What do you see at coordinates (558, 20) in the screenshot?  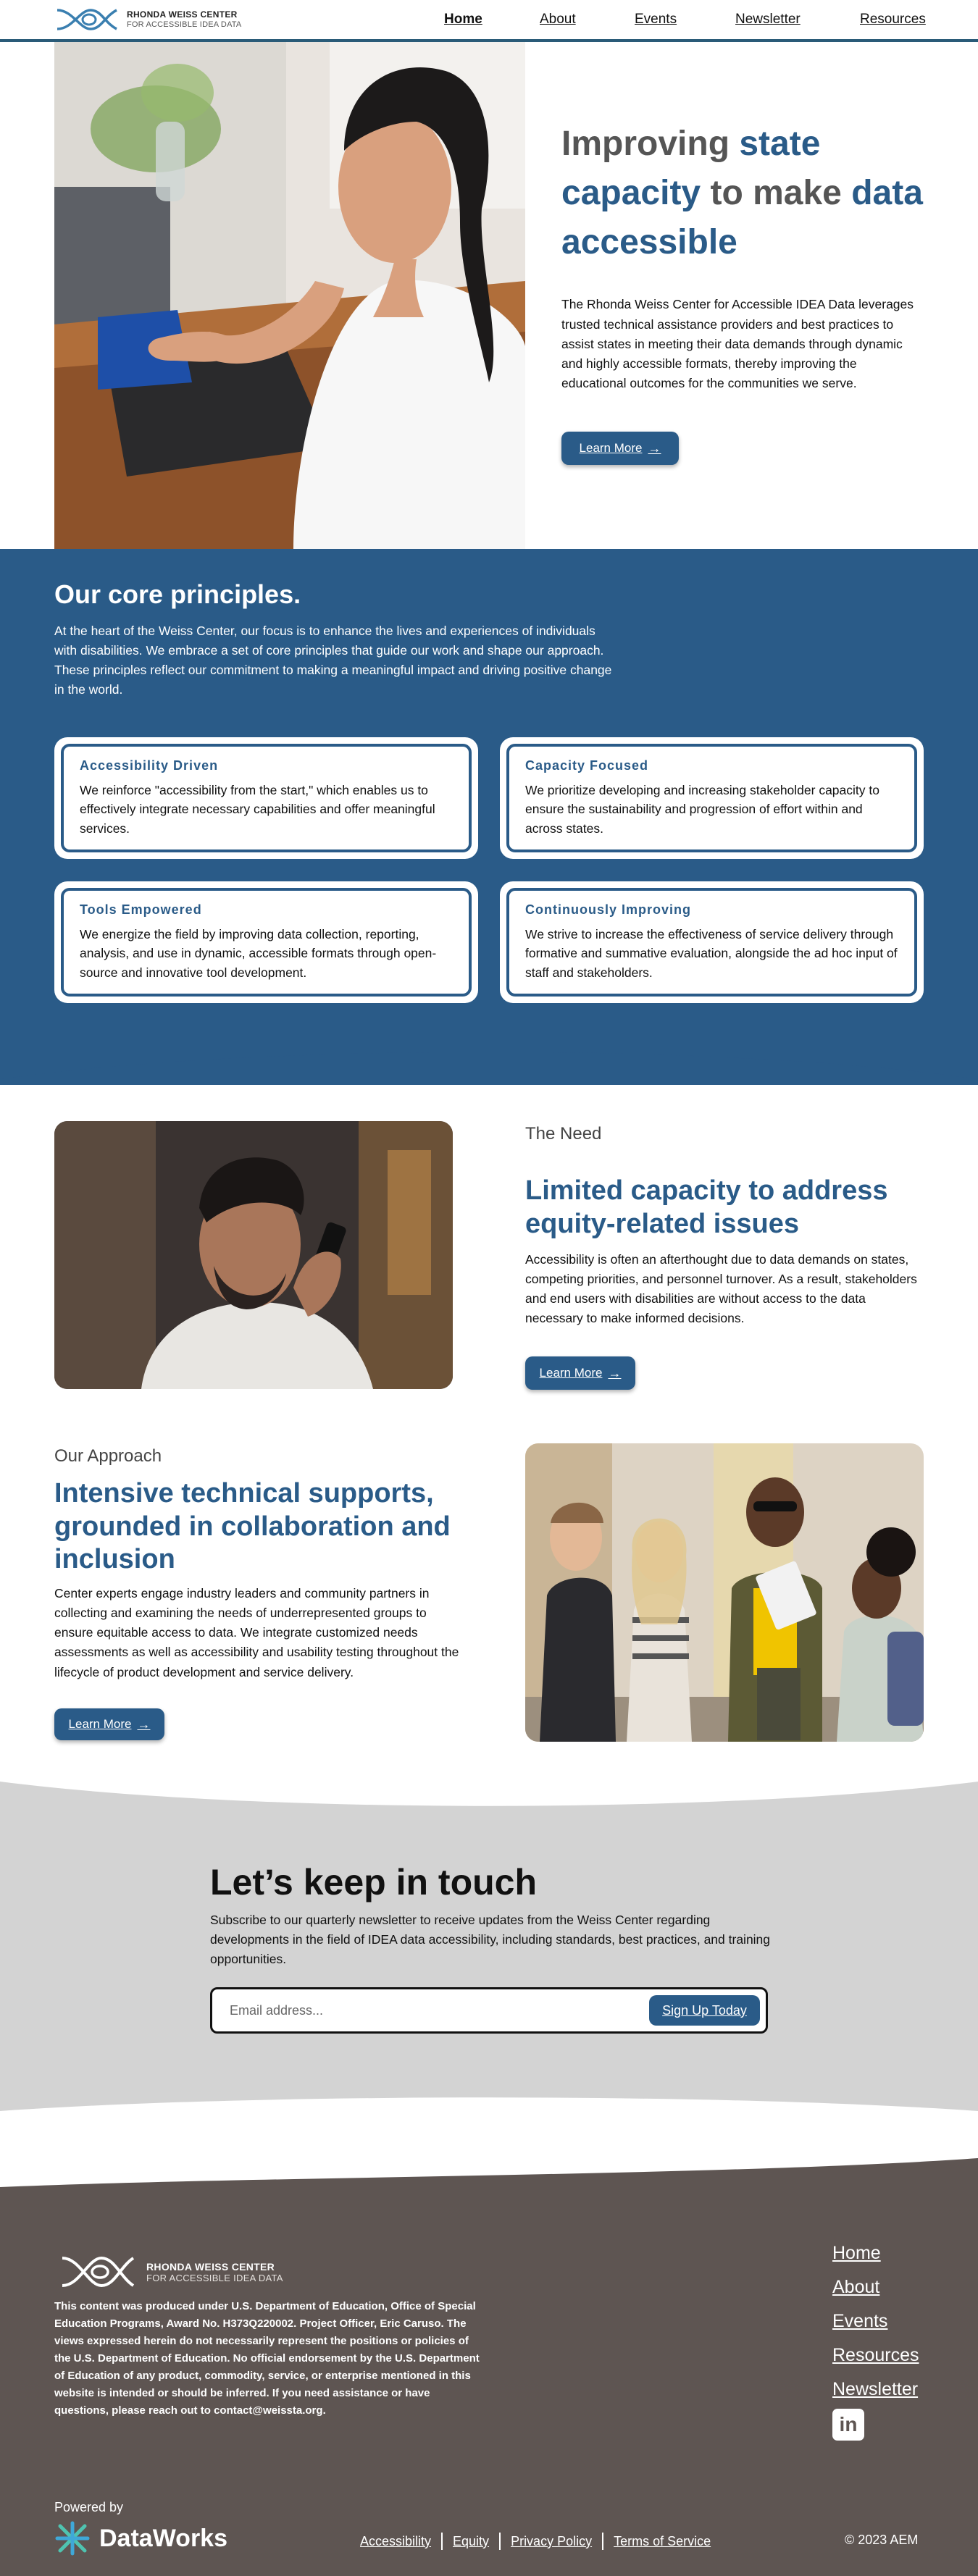 I see `nav-about: About` at bounding box center [558, 20].